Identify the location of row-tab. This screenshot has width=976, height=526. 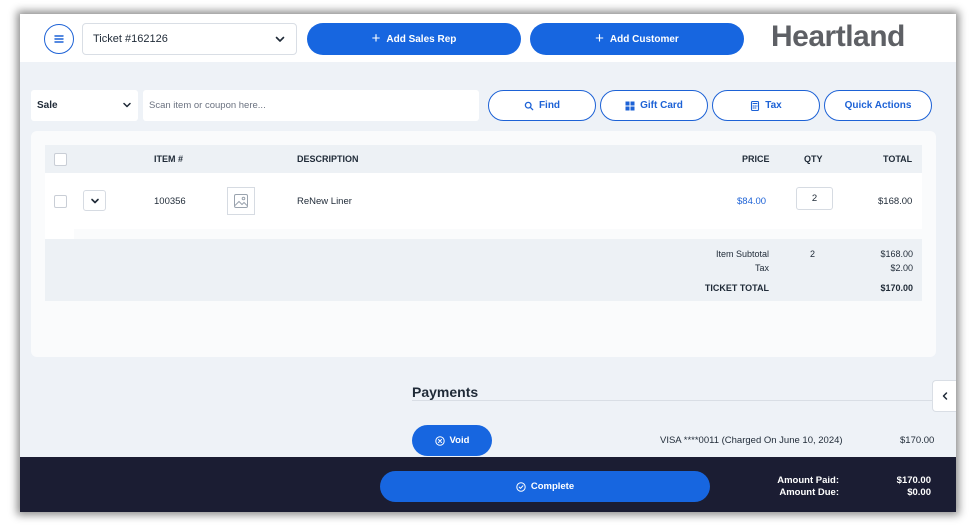
(59, 234).